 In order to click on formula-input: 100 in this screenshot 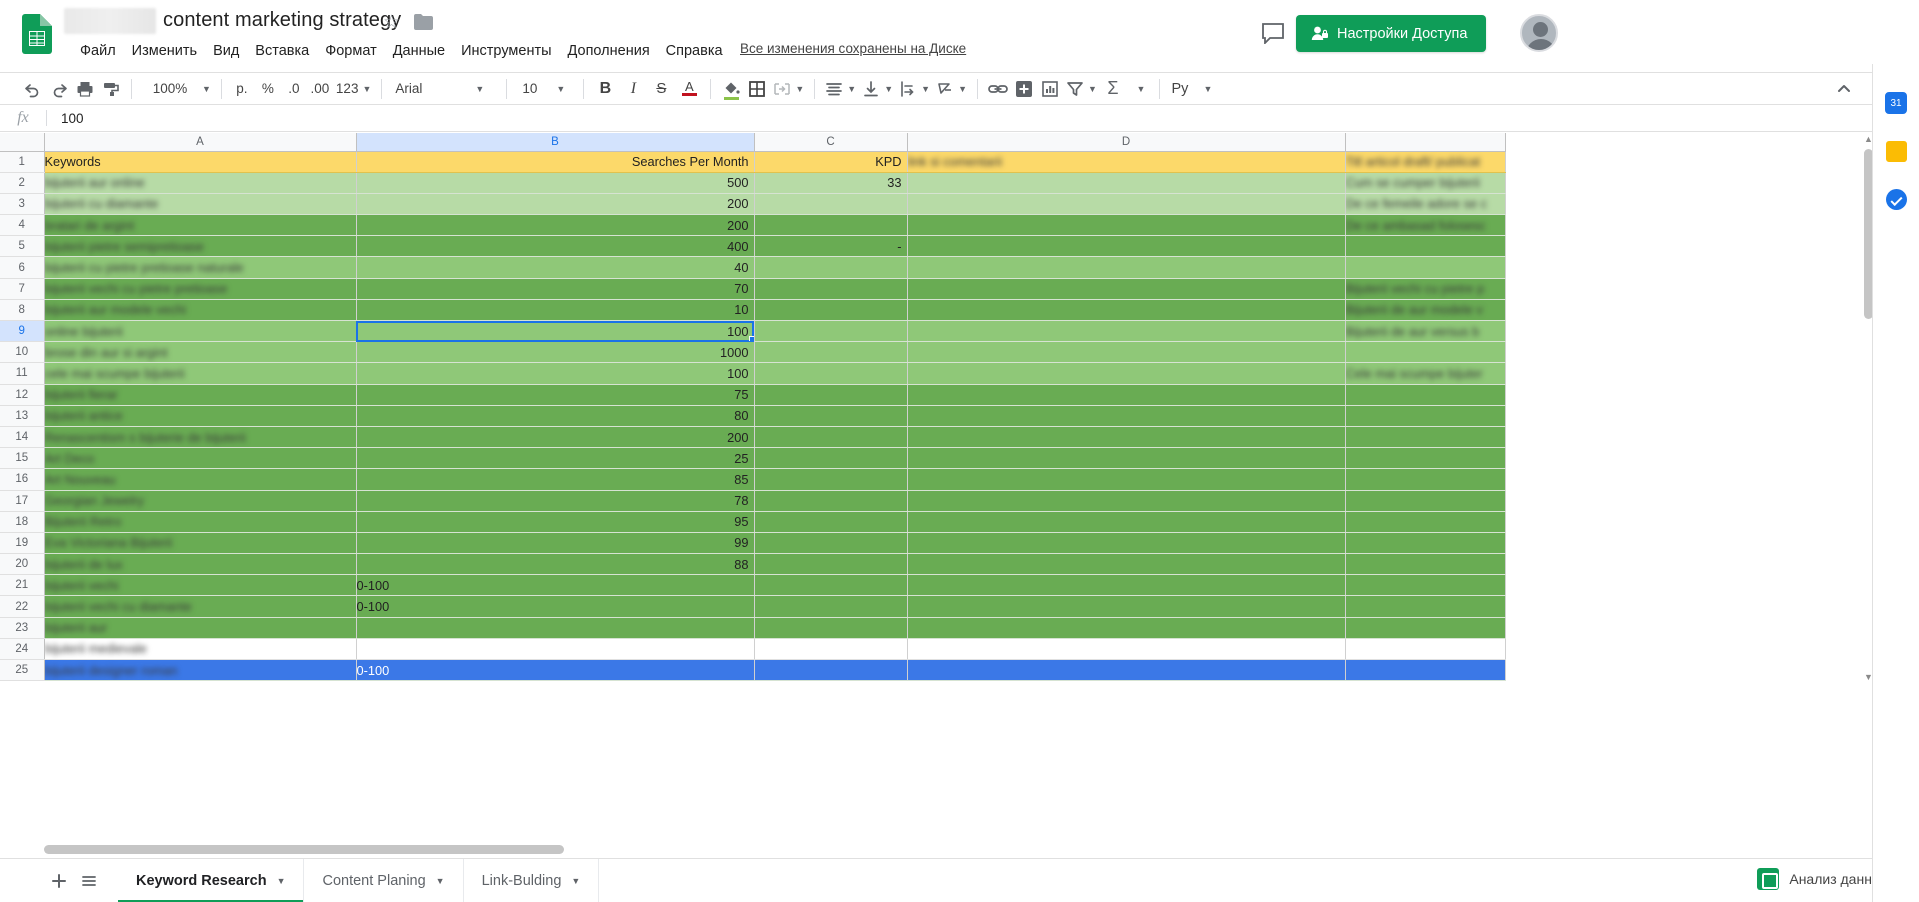, I will do `click(65, 118)`.